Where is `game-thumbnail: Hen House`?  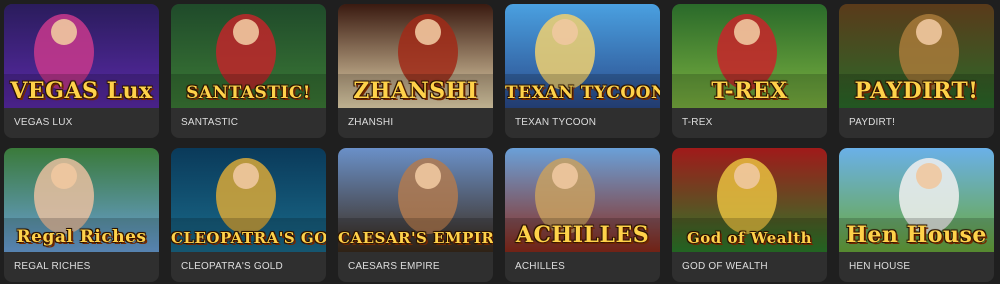
game-thumbnail: Hen House is located at coordinates (916, 200).